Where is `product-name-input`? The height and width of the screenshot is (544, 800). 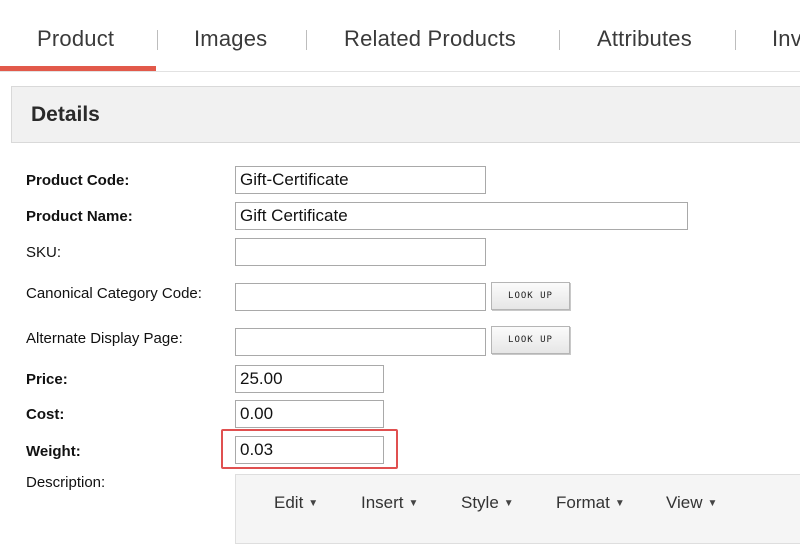 product-name-input is located at coordinates (461, 216).